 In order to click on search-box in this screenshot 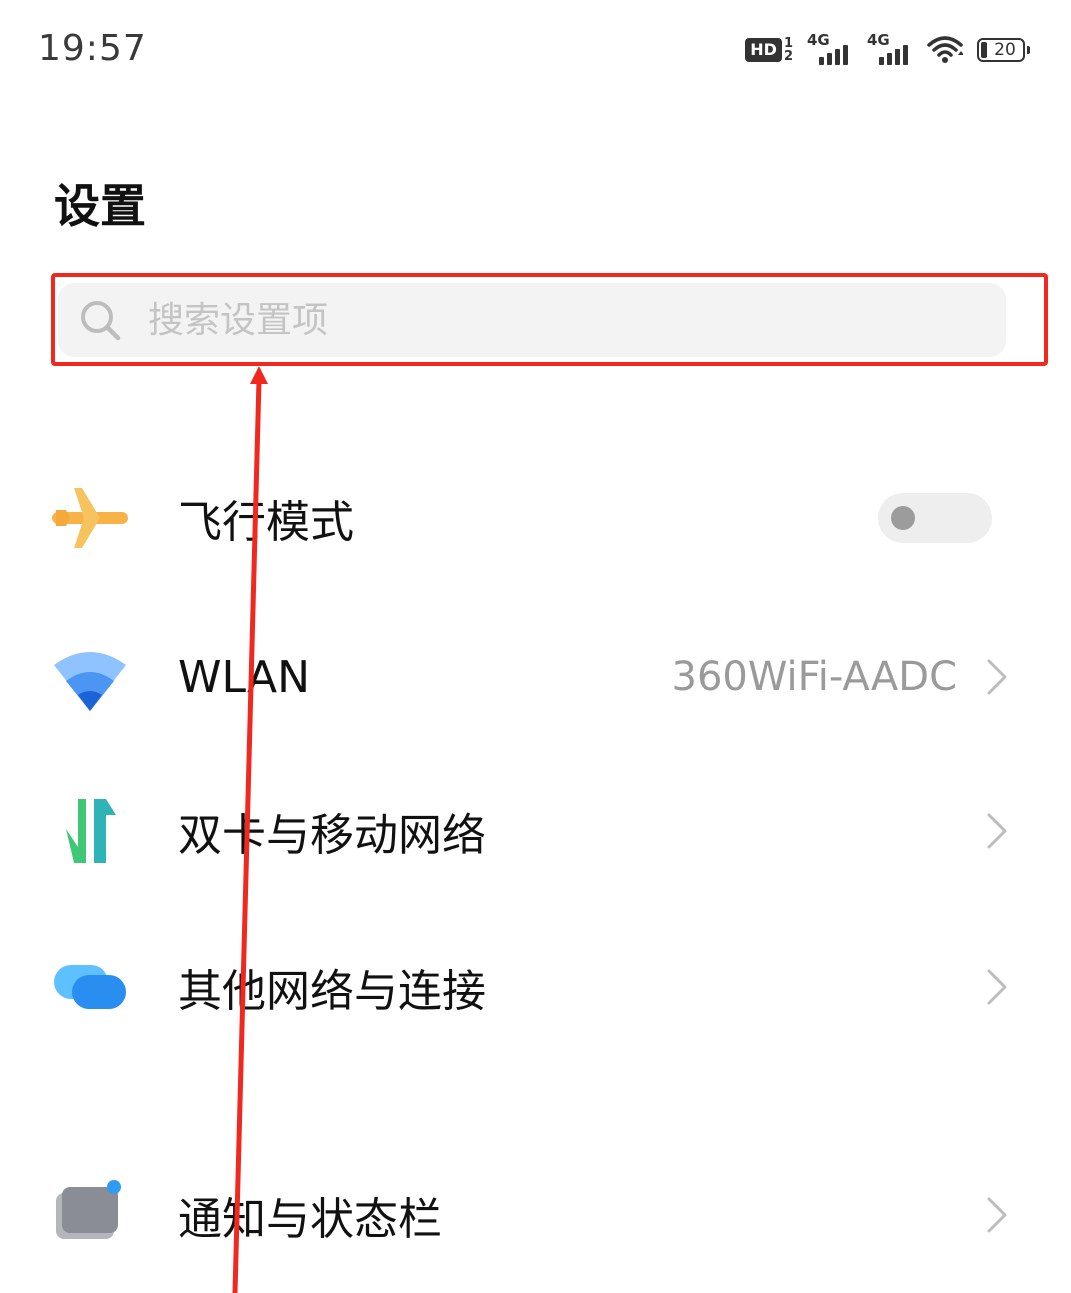, I will do `click(532, 320)`.